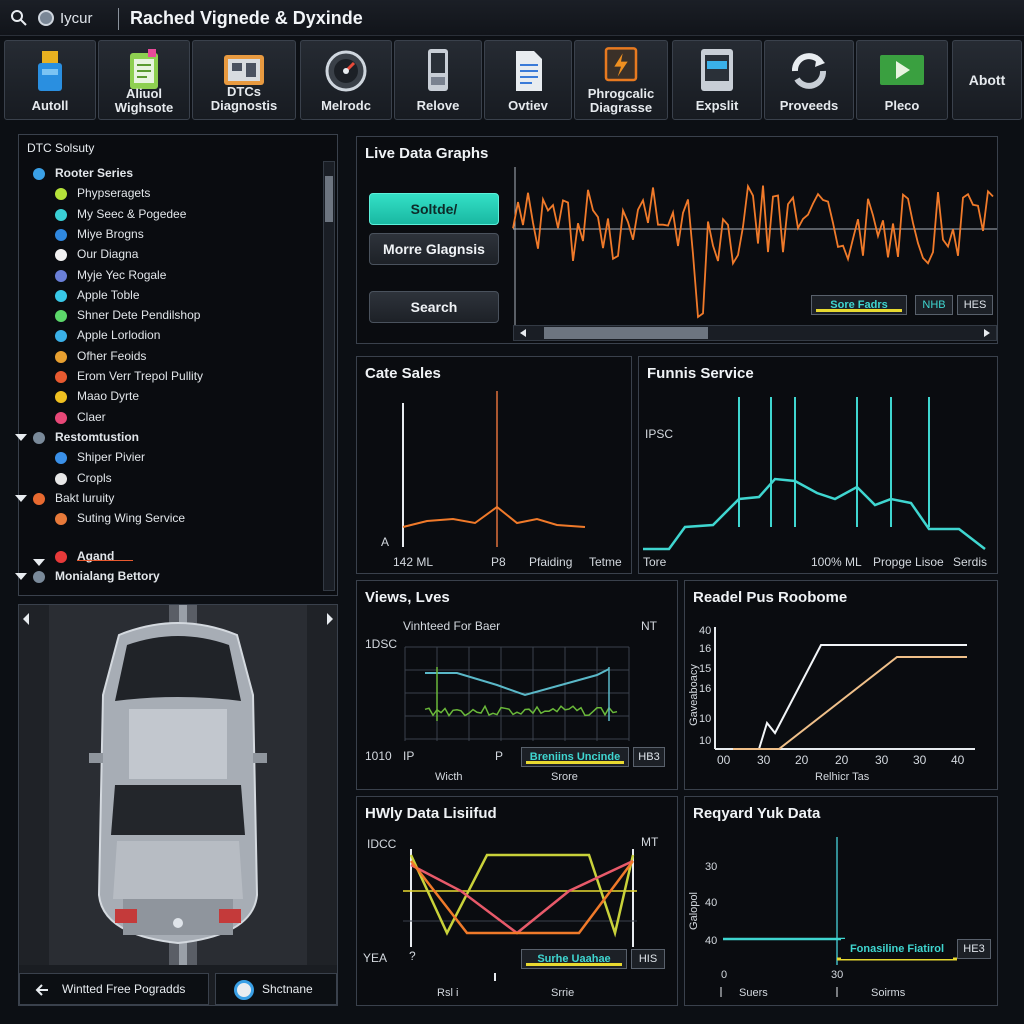 This screenshot has width=1024, height=1024. Describe the element at coordinates (621, 80) in the screenshot. I see `toolbar-button-phrogcalic-diagrasse: Phrogcalic Diagrasse` at that location.